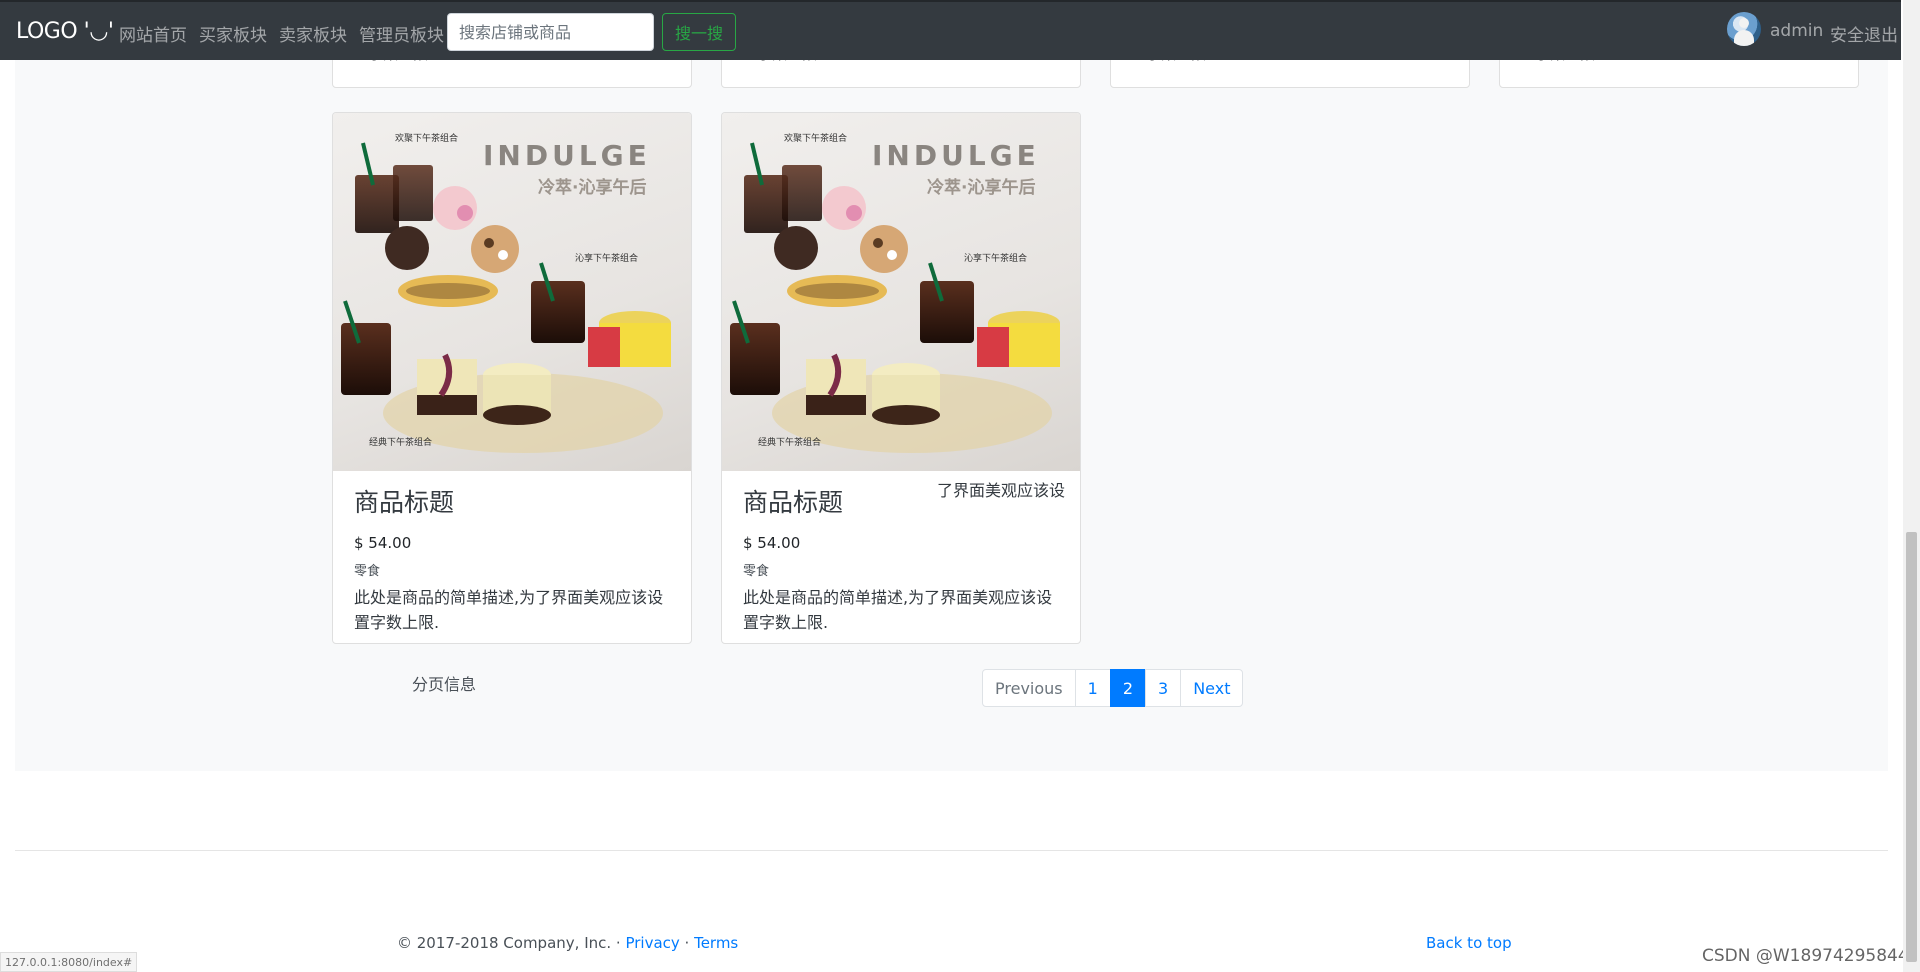  What do you see at coordinates (233, 33) in the screenshot?
I see `nav-link-buyer: 买家板块` at bounding box center [233, 33].